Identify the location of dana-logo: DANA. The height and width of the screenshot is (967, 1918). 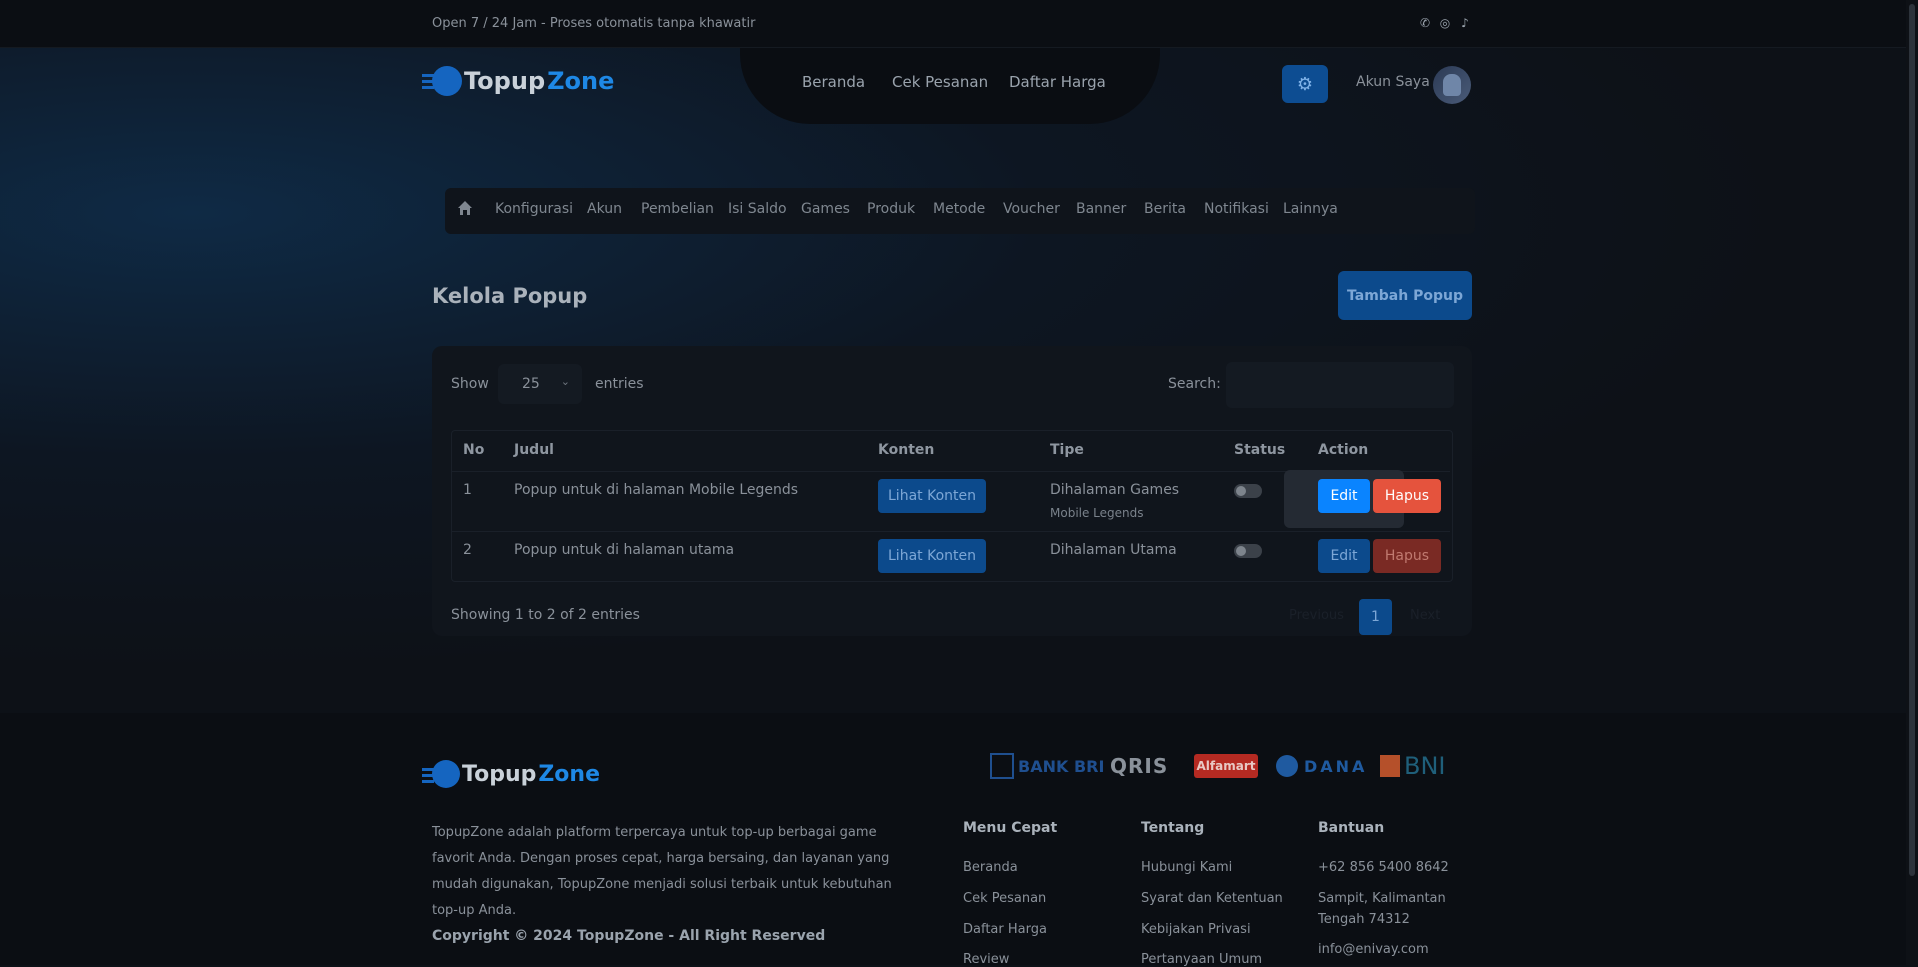
(1321, 766).